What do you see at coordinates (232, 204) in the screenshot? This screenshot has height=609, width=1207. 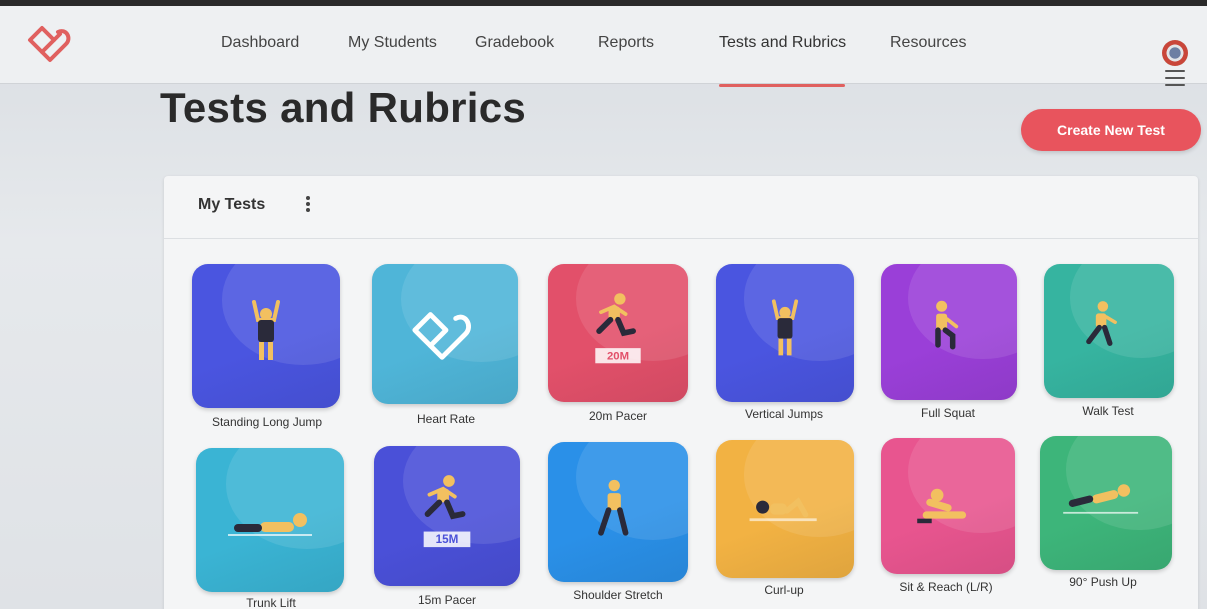 I see `my-tests-title: My Tests` at bounding box center [232, 204].